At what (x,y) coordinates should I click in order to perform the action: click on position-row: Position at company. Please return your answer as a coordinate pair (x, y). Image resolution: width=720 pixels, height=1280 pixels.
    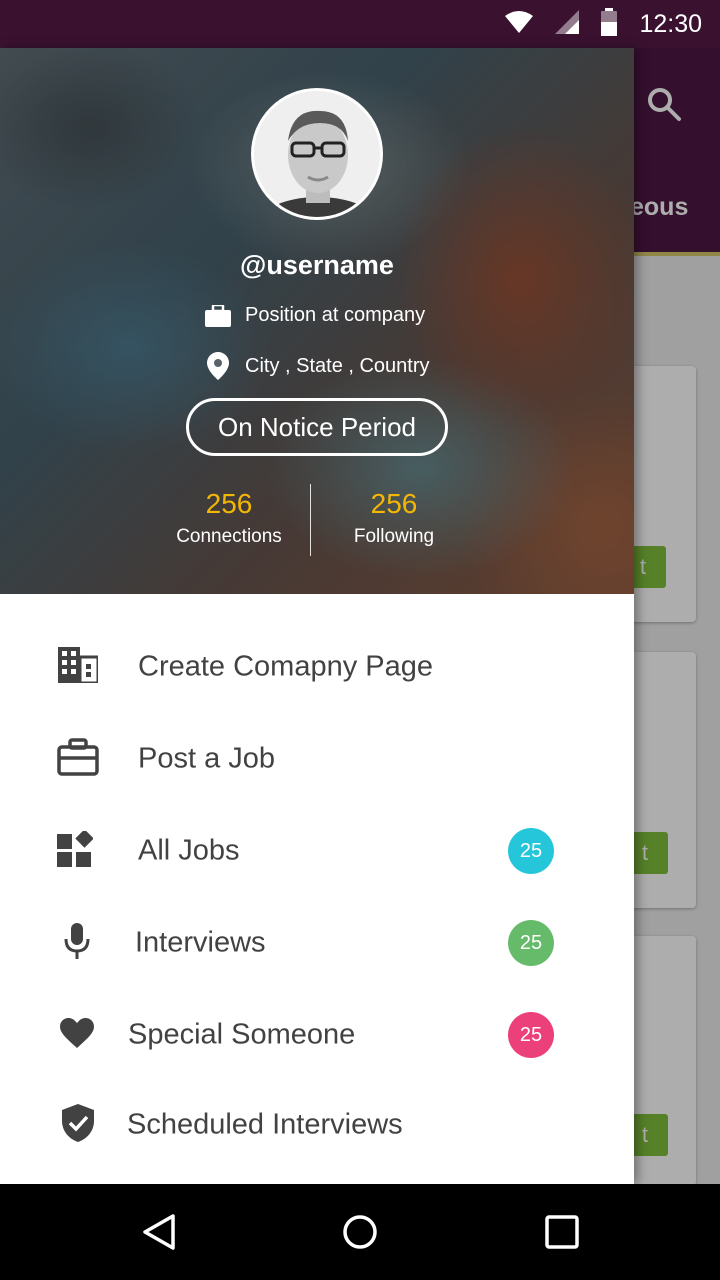
    Looking at the image, I should click on (315, 315).